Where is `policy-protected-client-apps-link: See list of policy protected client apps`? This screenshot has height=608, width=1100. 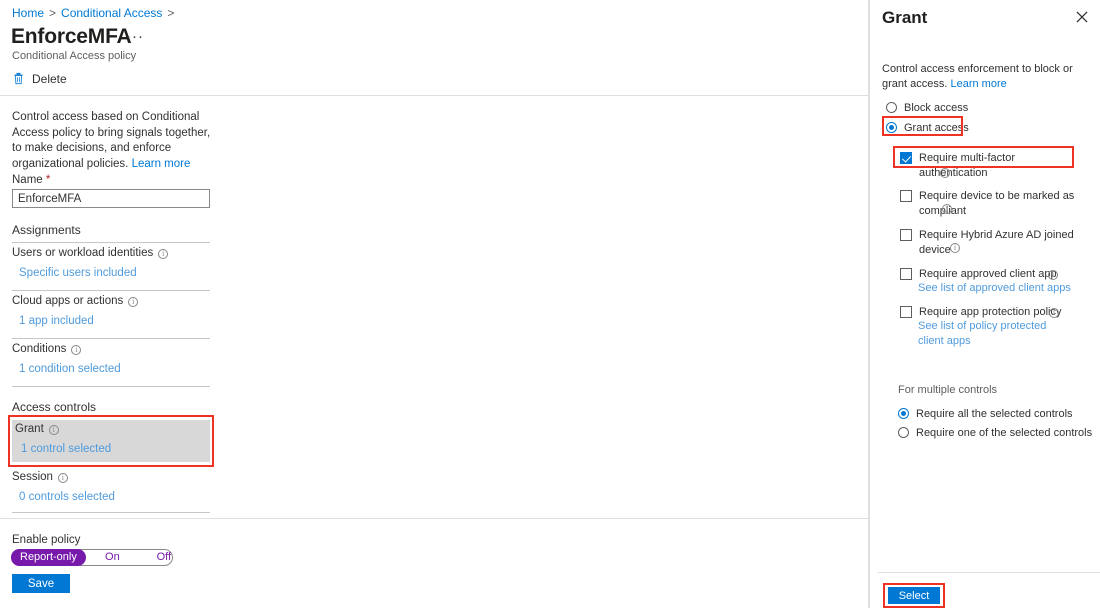 policy-protected-client-apps-link: See list of policy protected client apps is located at coordinates (993, 333).